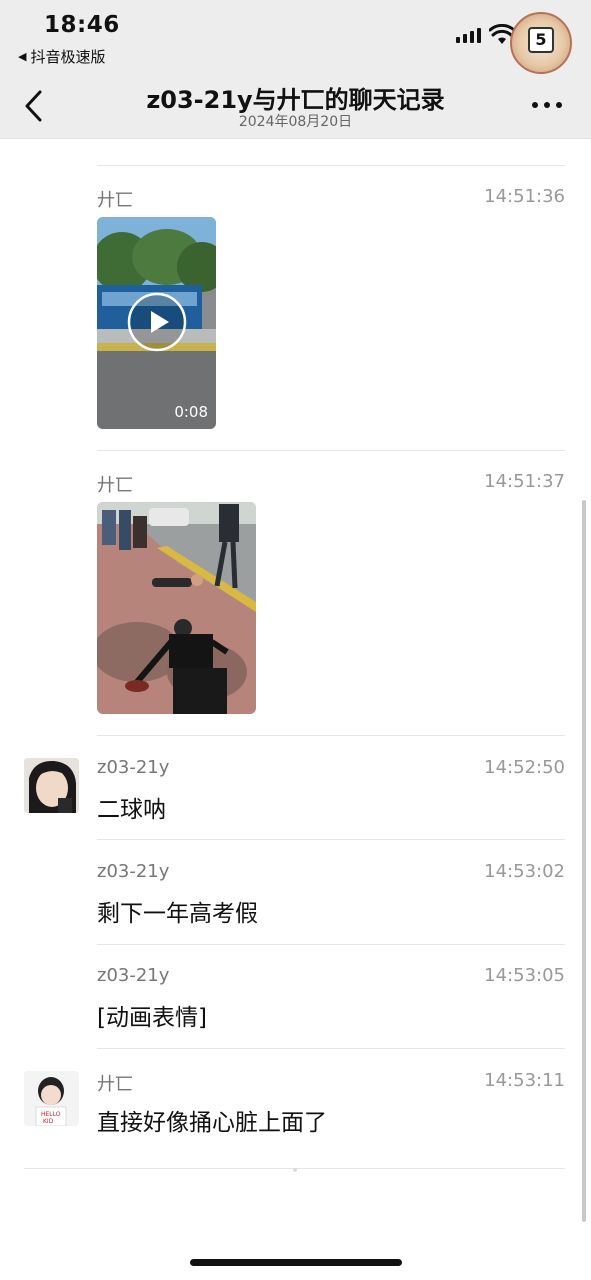  I want to click on svg-text: KID, so click(48, 1121).